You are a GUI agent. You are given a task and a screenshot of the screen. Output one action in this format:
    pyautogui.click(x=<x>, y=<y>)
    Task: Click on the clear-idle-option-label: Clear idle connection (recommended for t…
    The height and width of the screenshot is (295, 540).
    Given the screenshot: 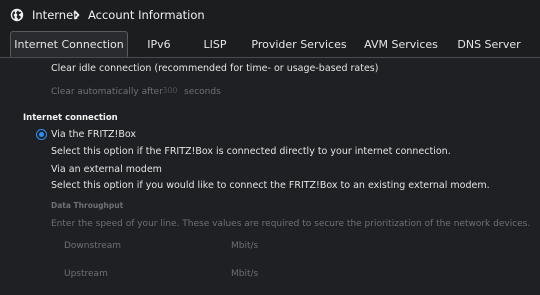 What is the action you would take?
    pyautogui.click(x=214, y=68)
    